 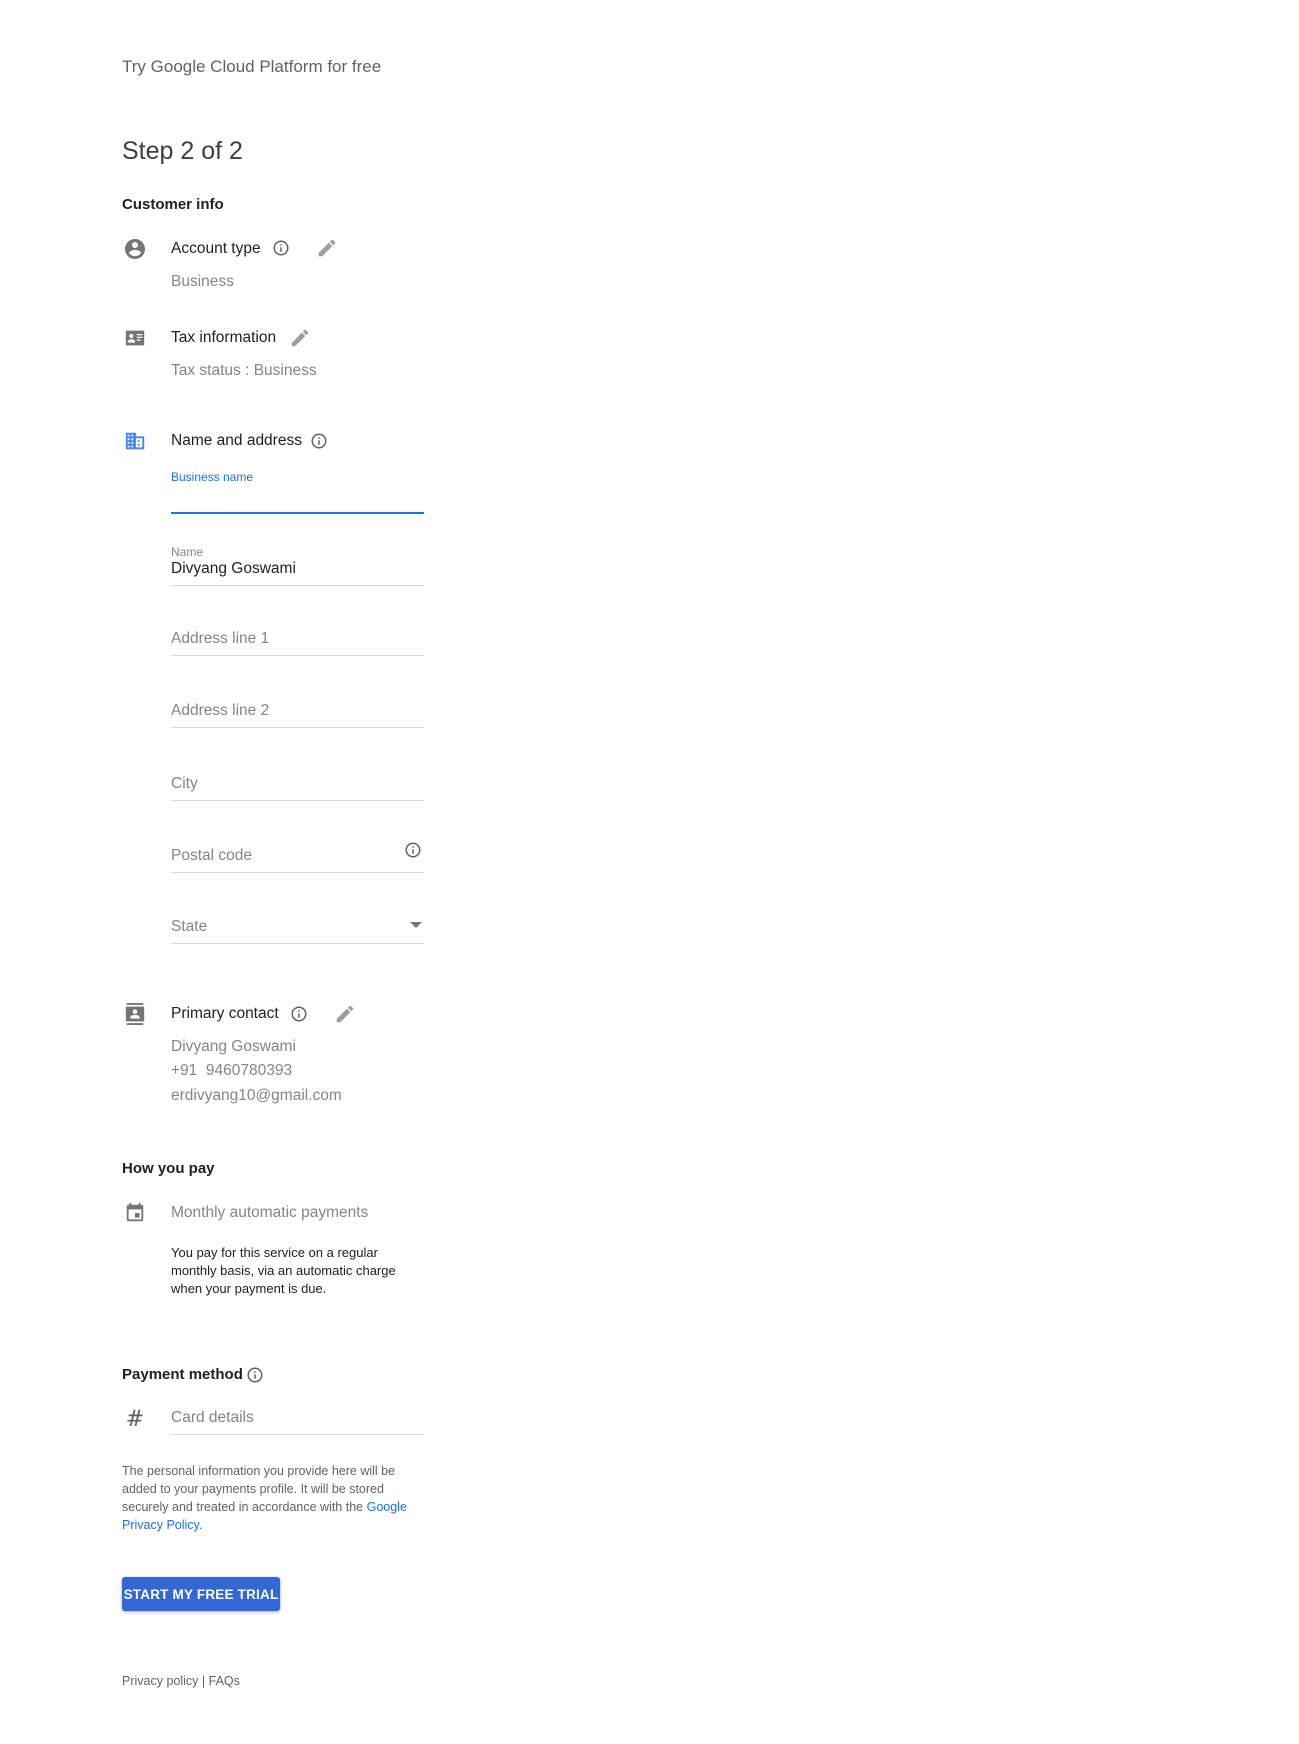 I want to click on name-value: Divyang Goswami, so click(x=233, y=568).